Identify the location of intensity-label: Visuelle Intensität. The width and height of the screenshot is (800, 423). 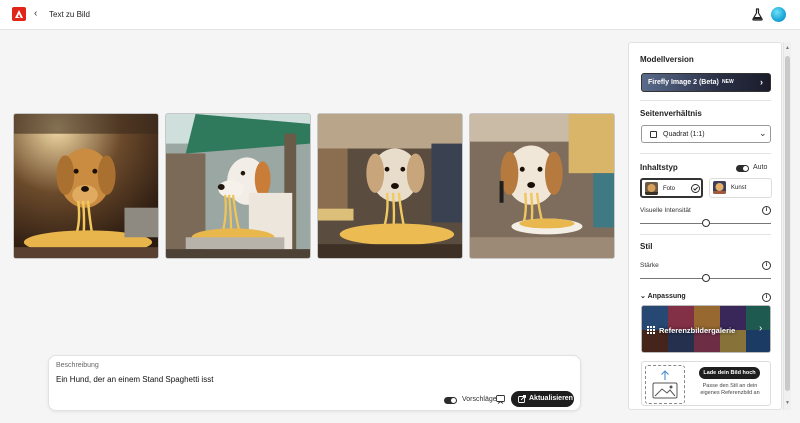
(665, 210).